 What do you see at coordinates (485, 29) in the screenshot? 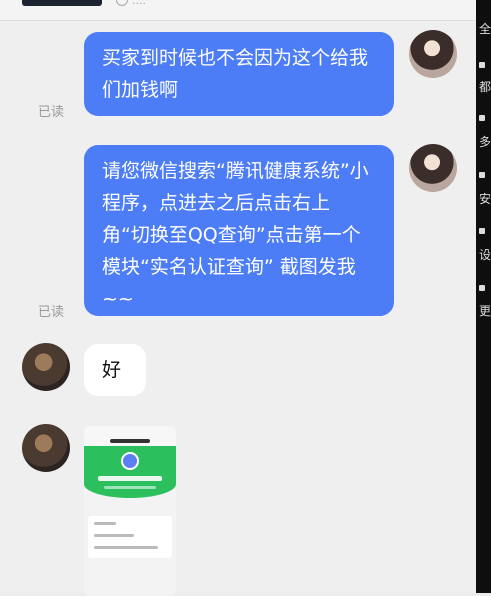
I see `right-glyph: 全` at bounding box center [485, 29].